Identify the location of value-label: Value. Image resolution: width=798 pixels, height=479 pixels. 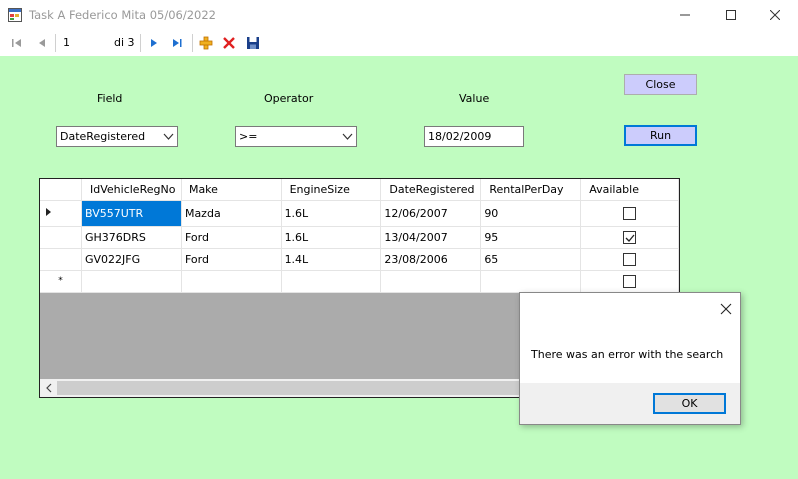
(474, 98).